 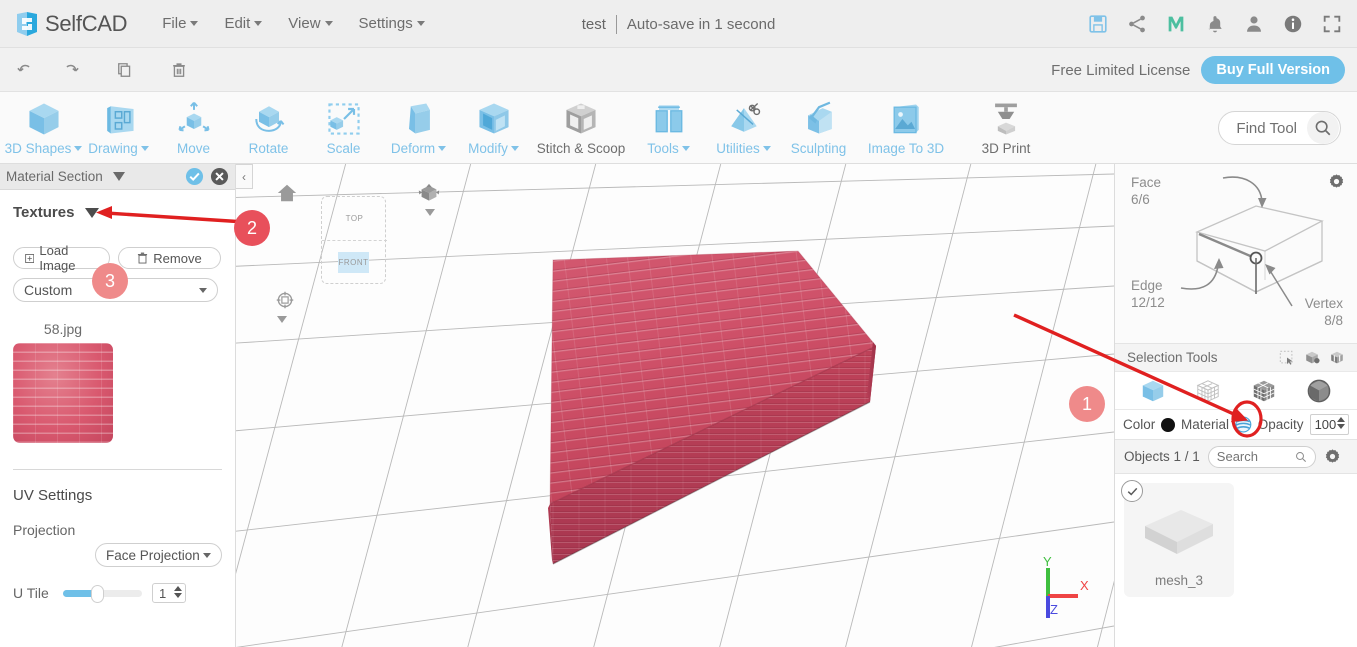 What do you see at coordinates (97, 593) in the screenshot?
I see `slider-handle` at bounding box center [97, 593].